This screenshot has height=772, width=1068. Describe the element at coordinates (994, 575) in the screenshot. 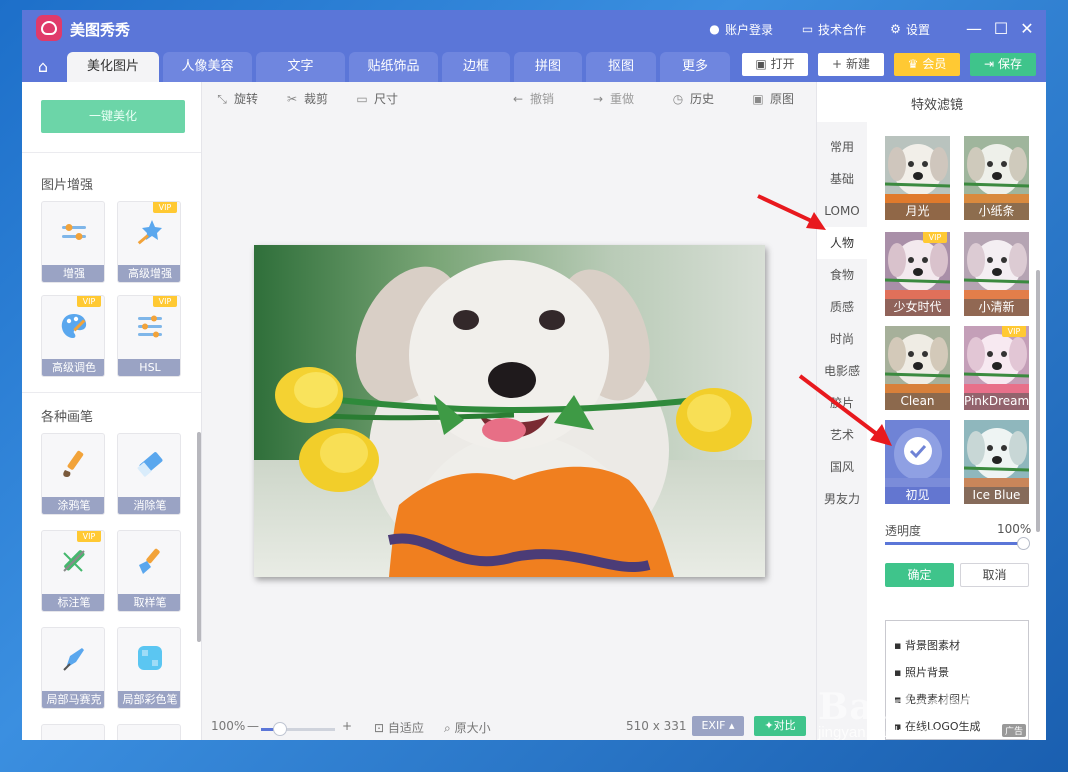

I see `cancel-button: 取消` at that location.